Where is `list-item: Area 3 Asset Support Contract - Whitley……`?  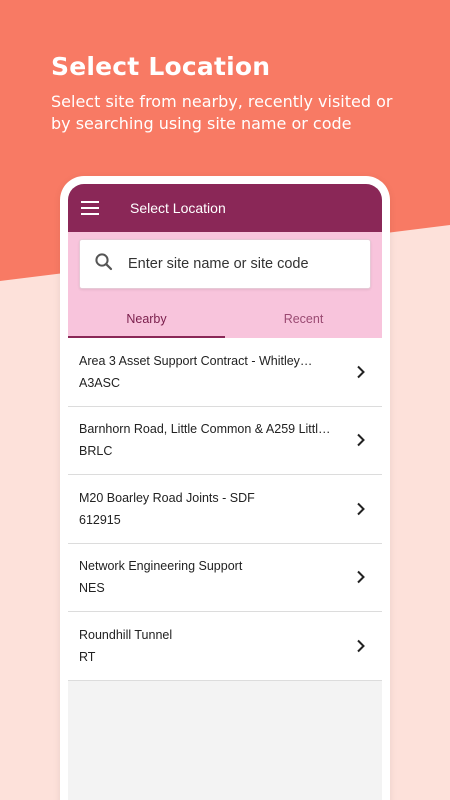 list-item: Area 3 Asset Support Contract - Whitley…… is located at coordinates (225, 372).